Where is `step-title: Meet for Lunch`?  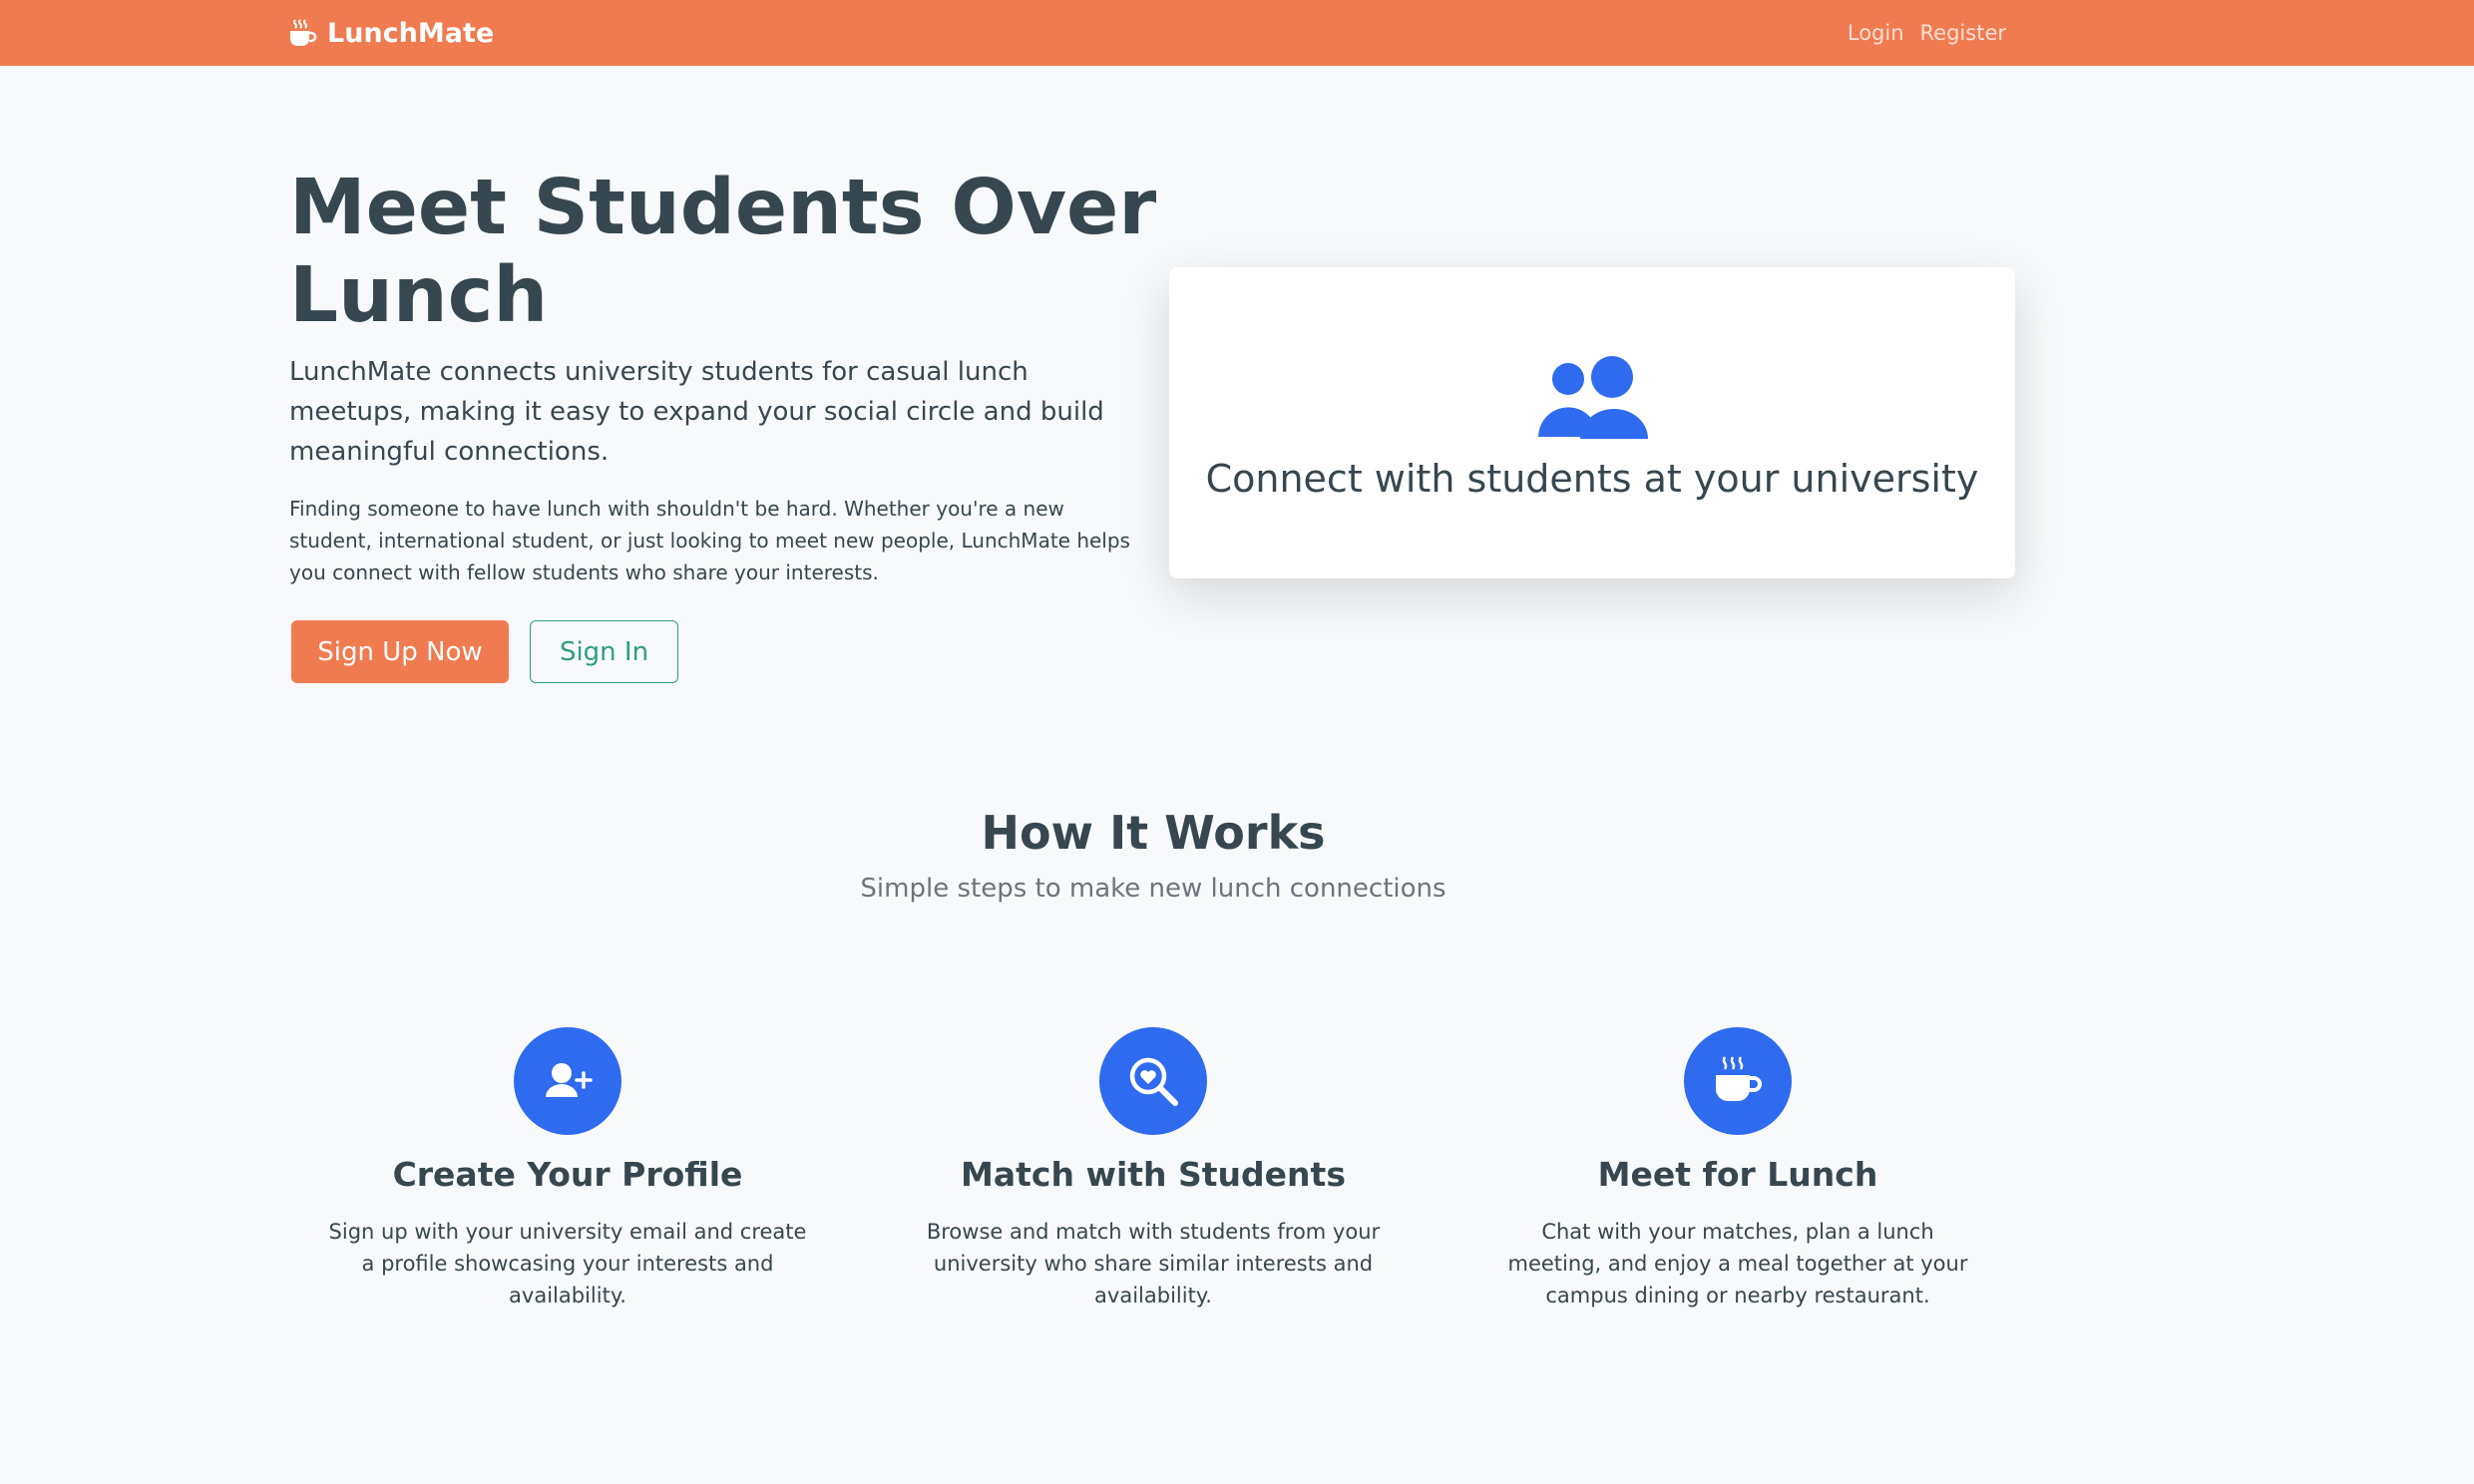 step-title: Meet for Lunch is located at coordinates (1738, 1174).